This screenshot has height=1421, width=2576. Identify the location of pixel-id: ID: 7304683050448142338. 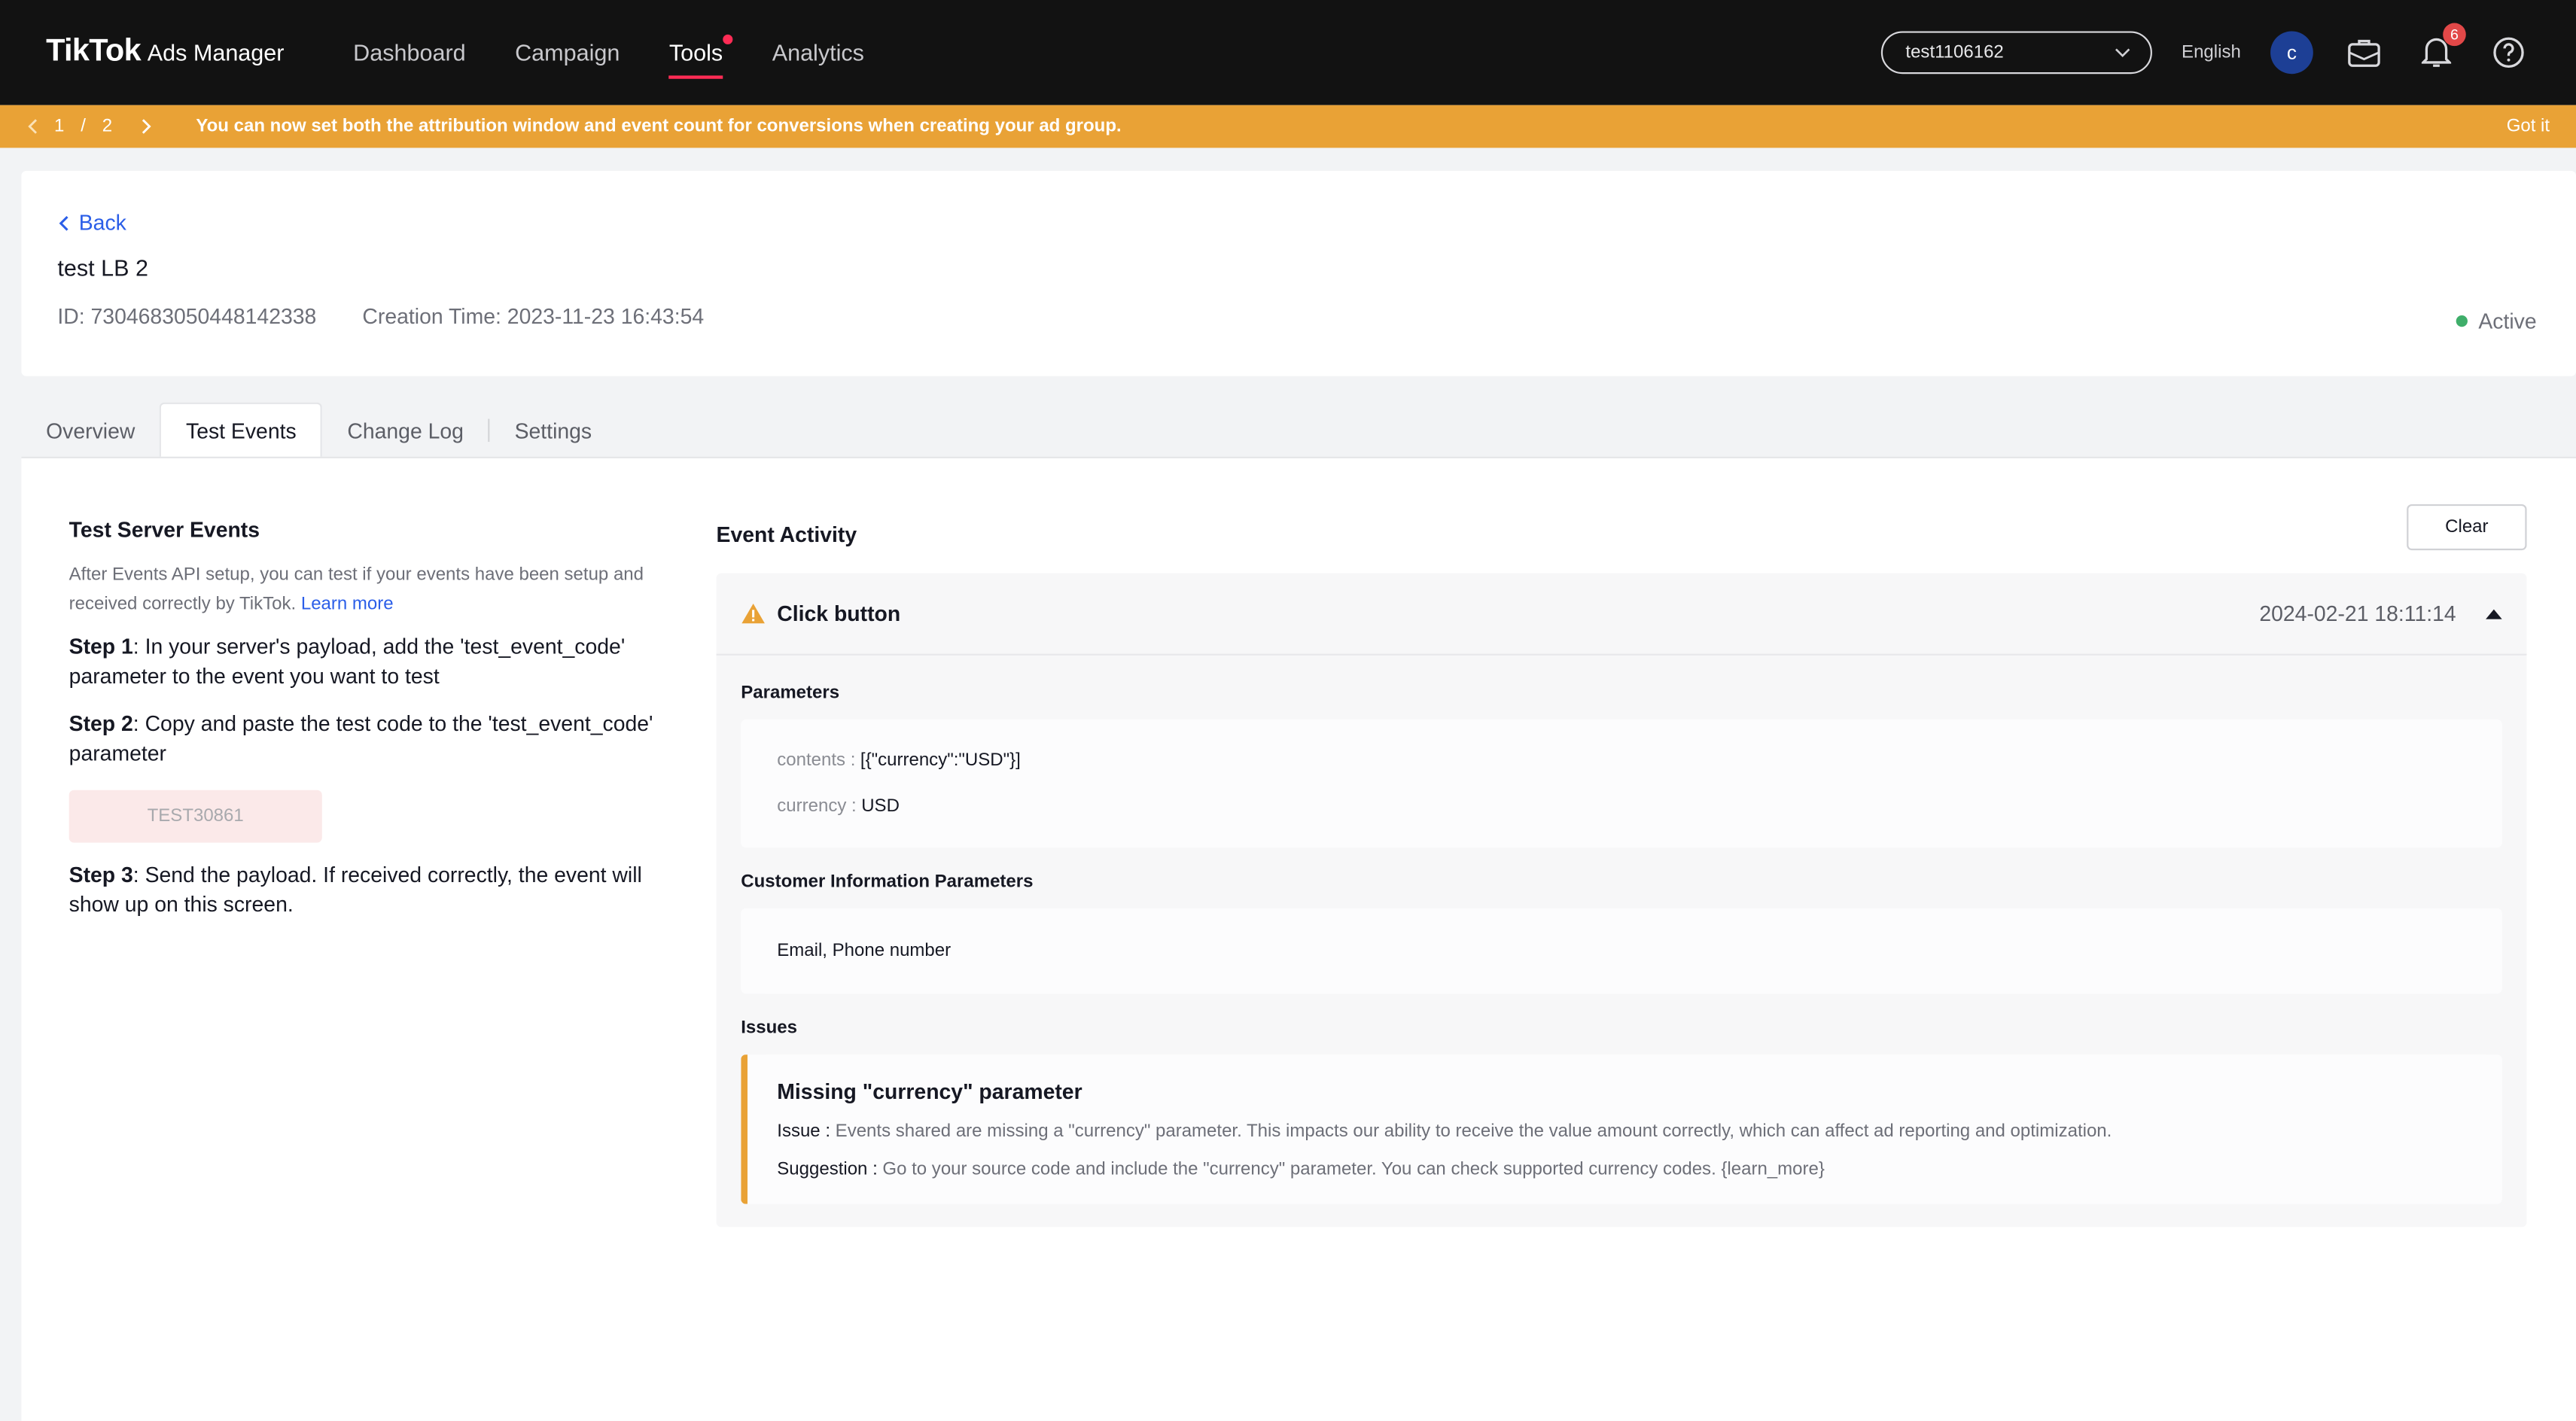
(187, 316).